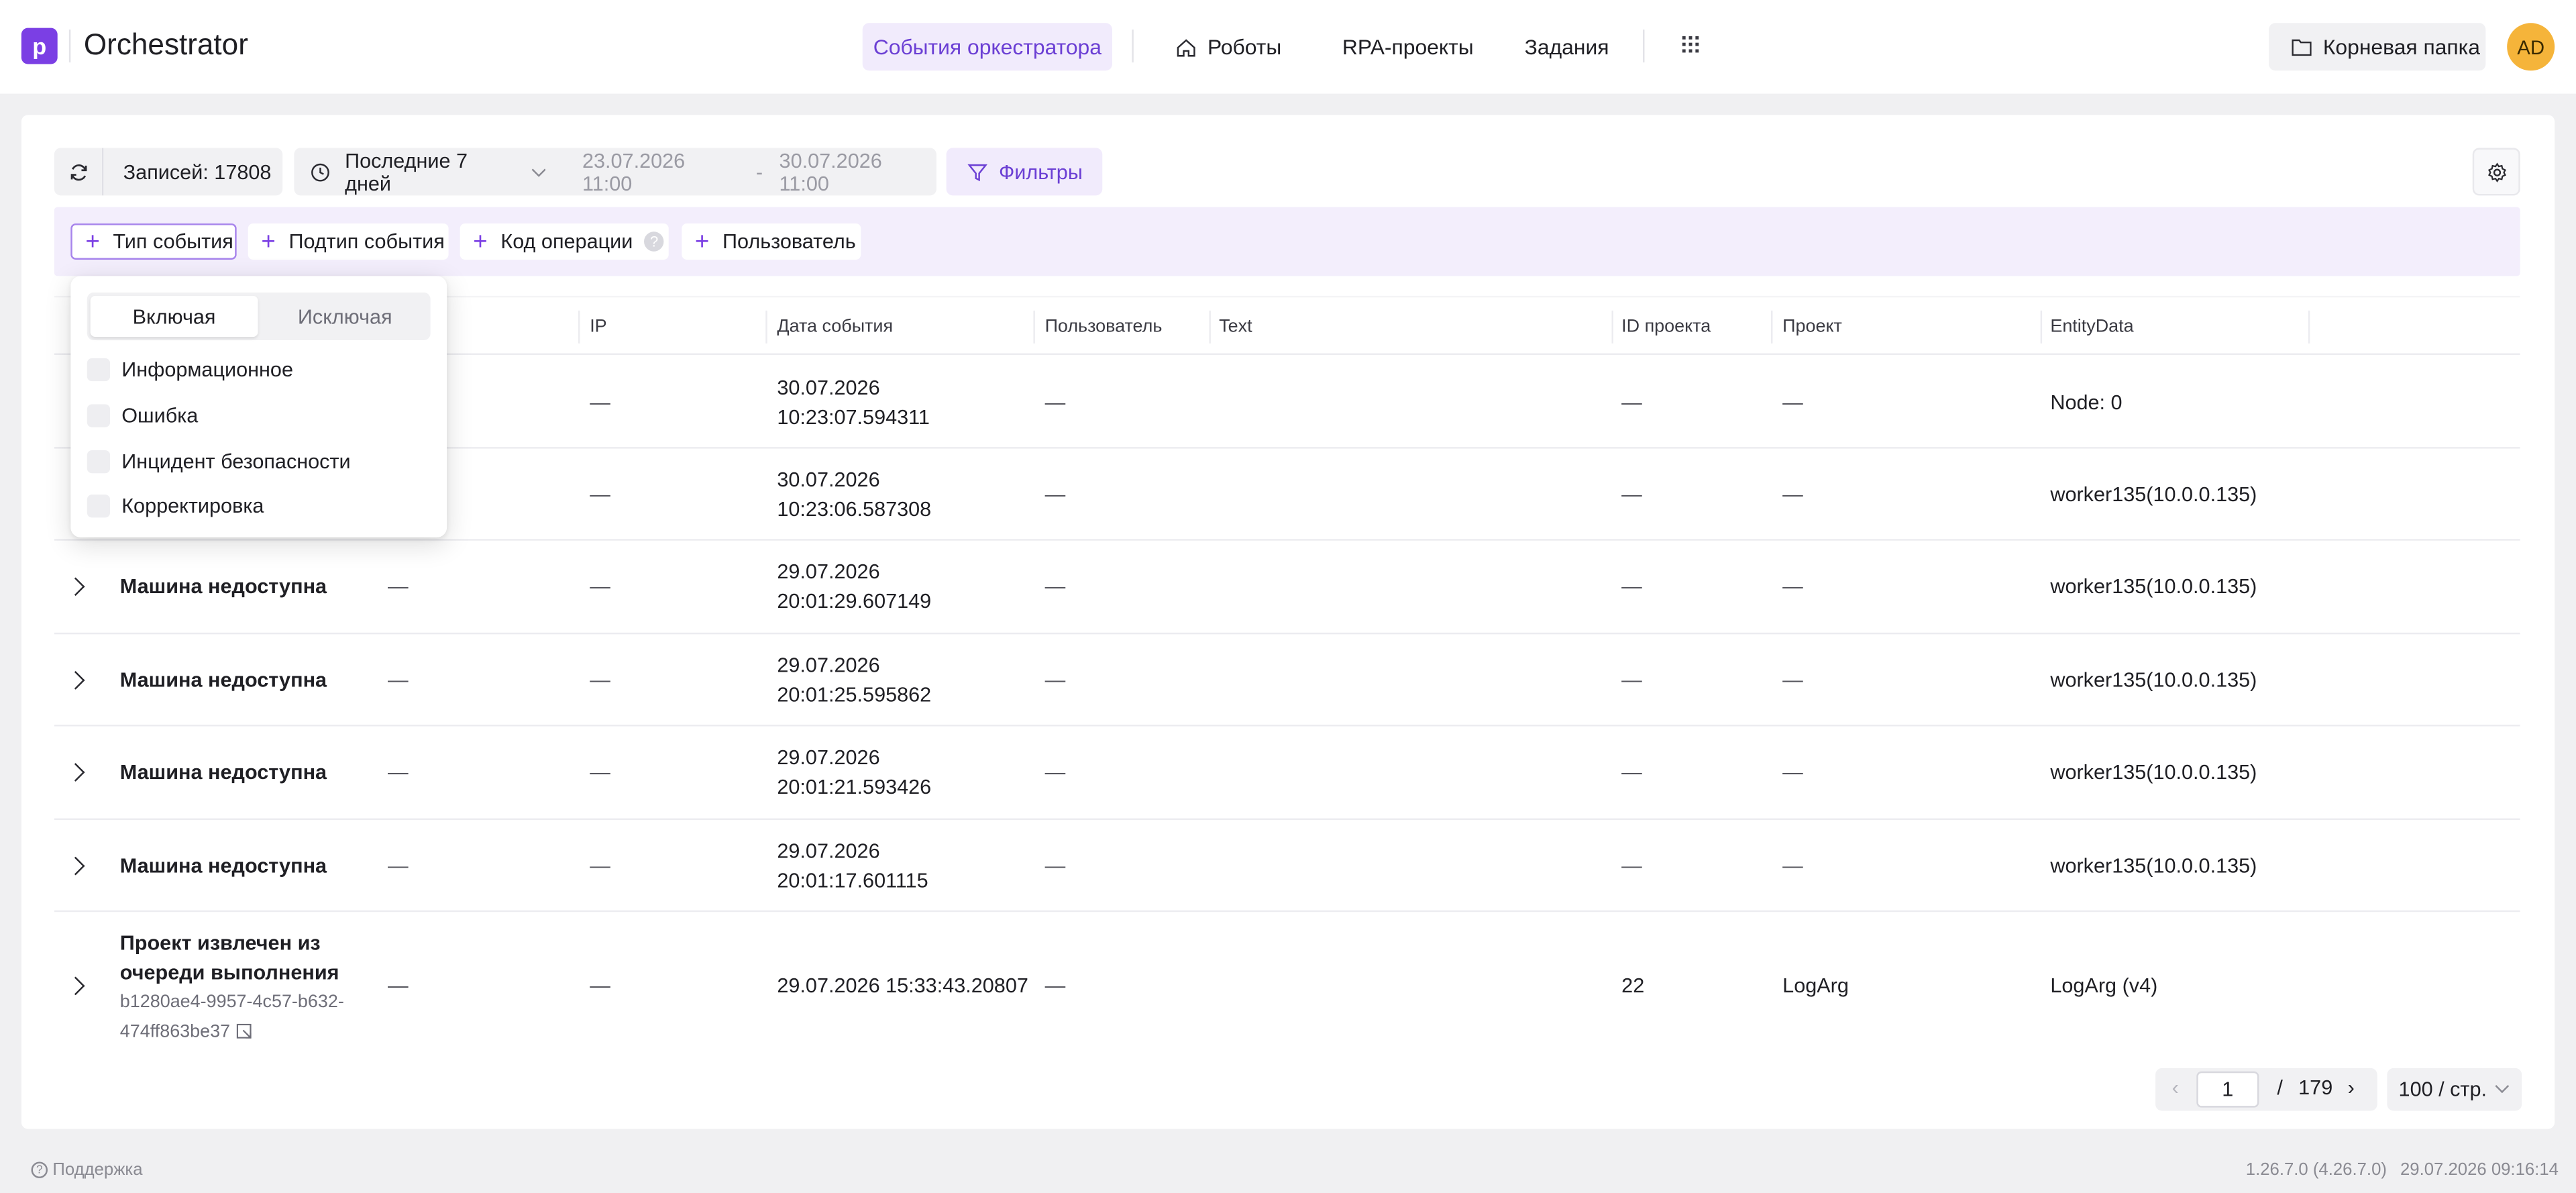 The image size is (2576, 1193). What do you see at coordinates (187, 1032) in the screenshot?
I see `cell-event-id-row: 474ff863be37` at bounding box center [187, 1032].